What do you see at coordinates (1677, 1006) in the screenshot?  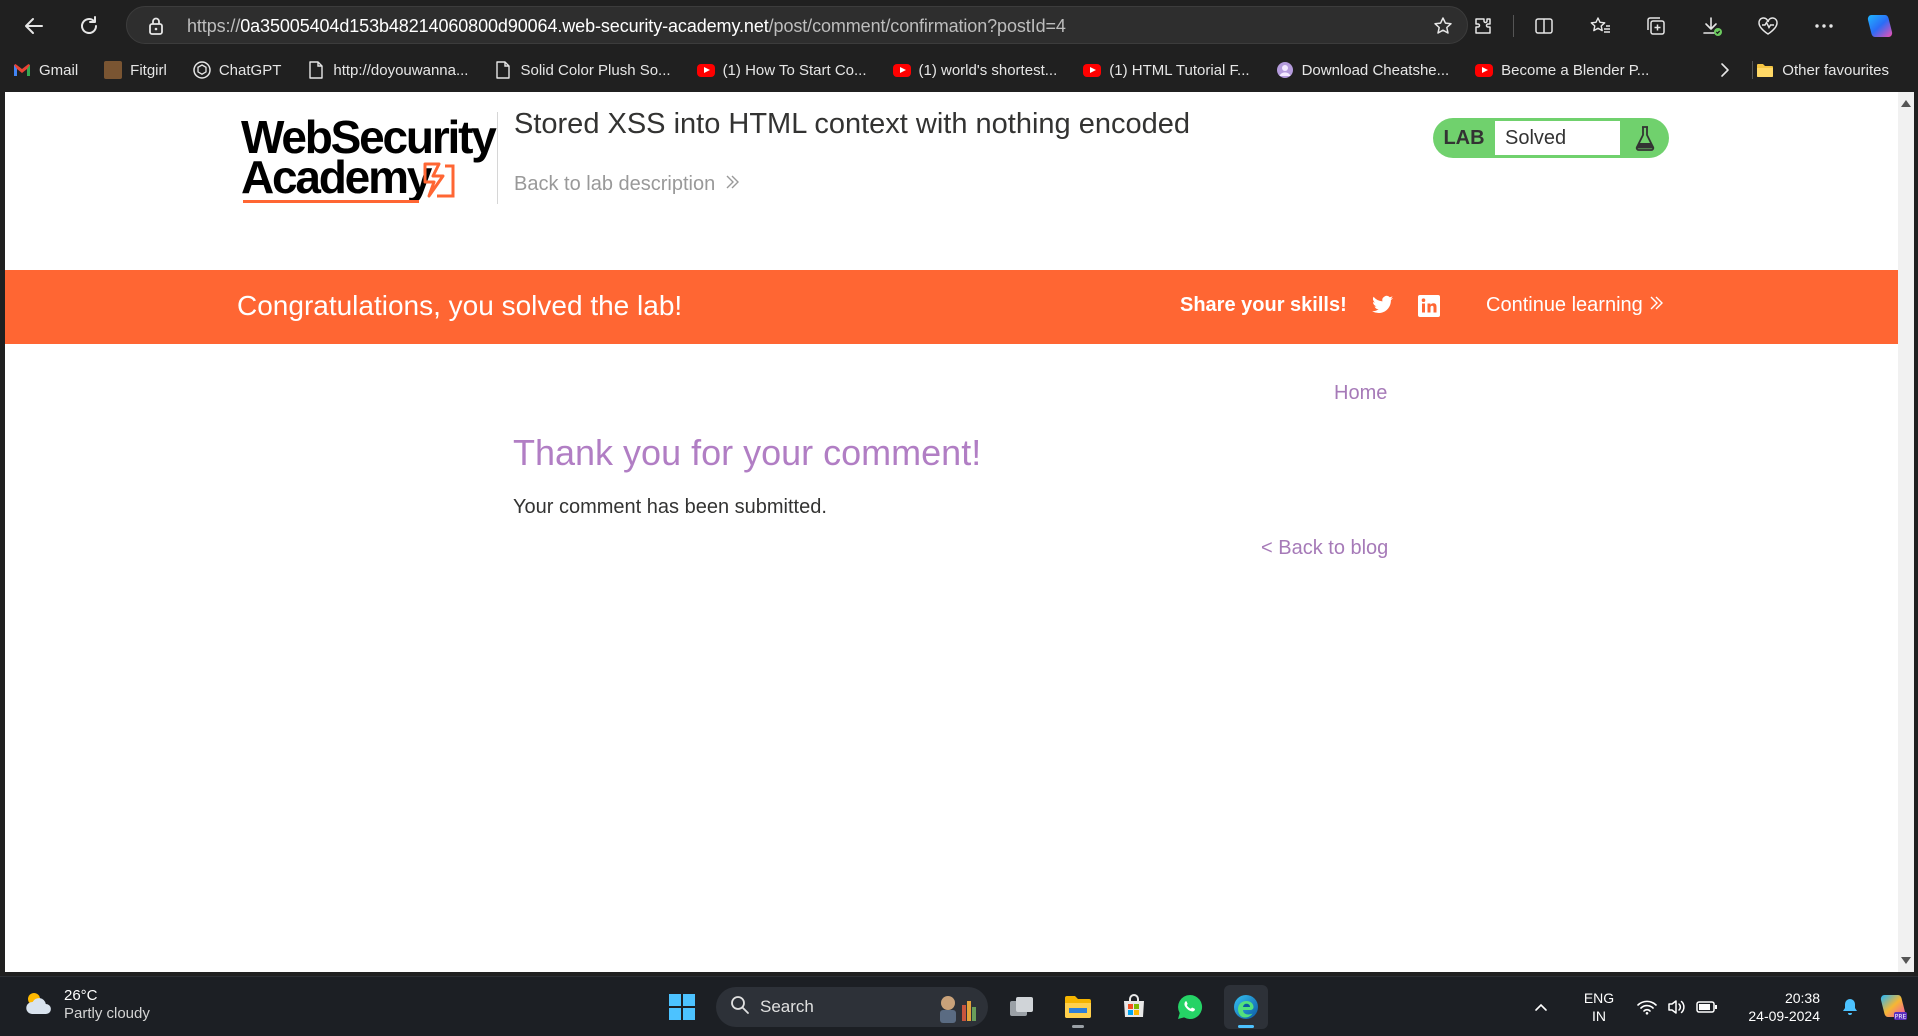 I see `volume-icon` at bounding box center [1677, 1006].